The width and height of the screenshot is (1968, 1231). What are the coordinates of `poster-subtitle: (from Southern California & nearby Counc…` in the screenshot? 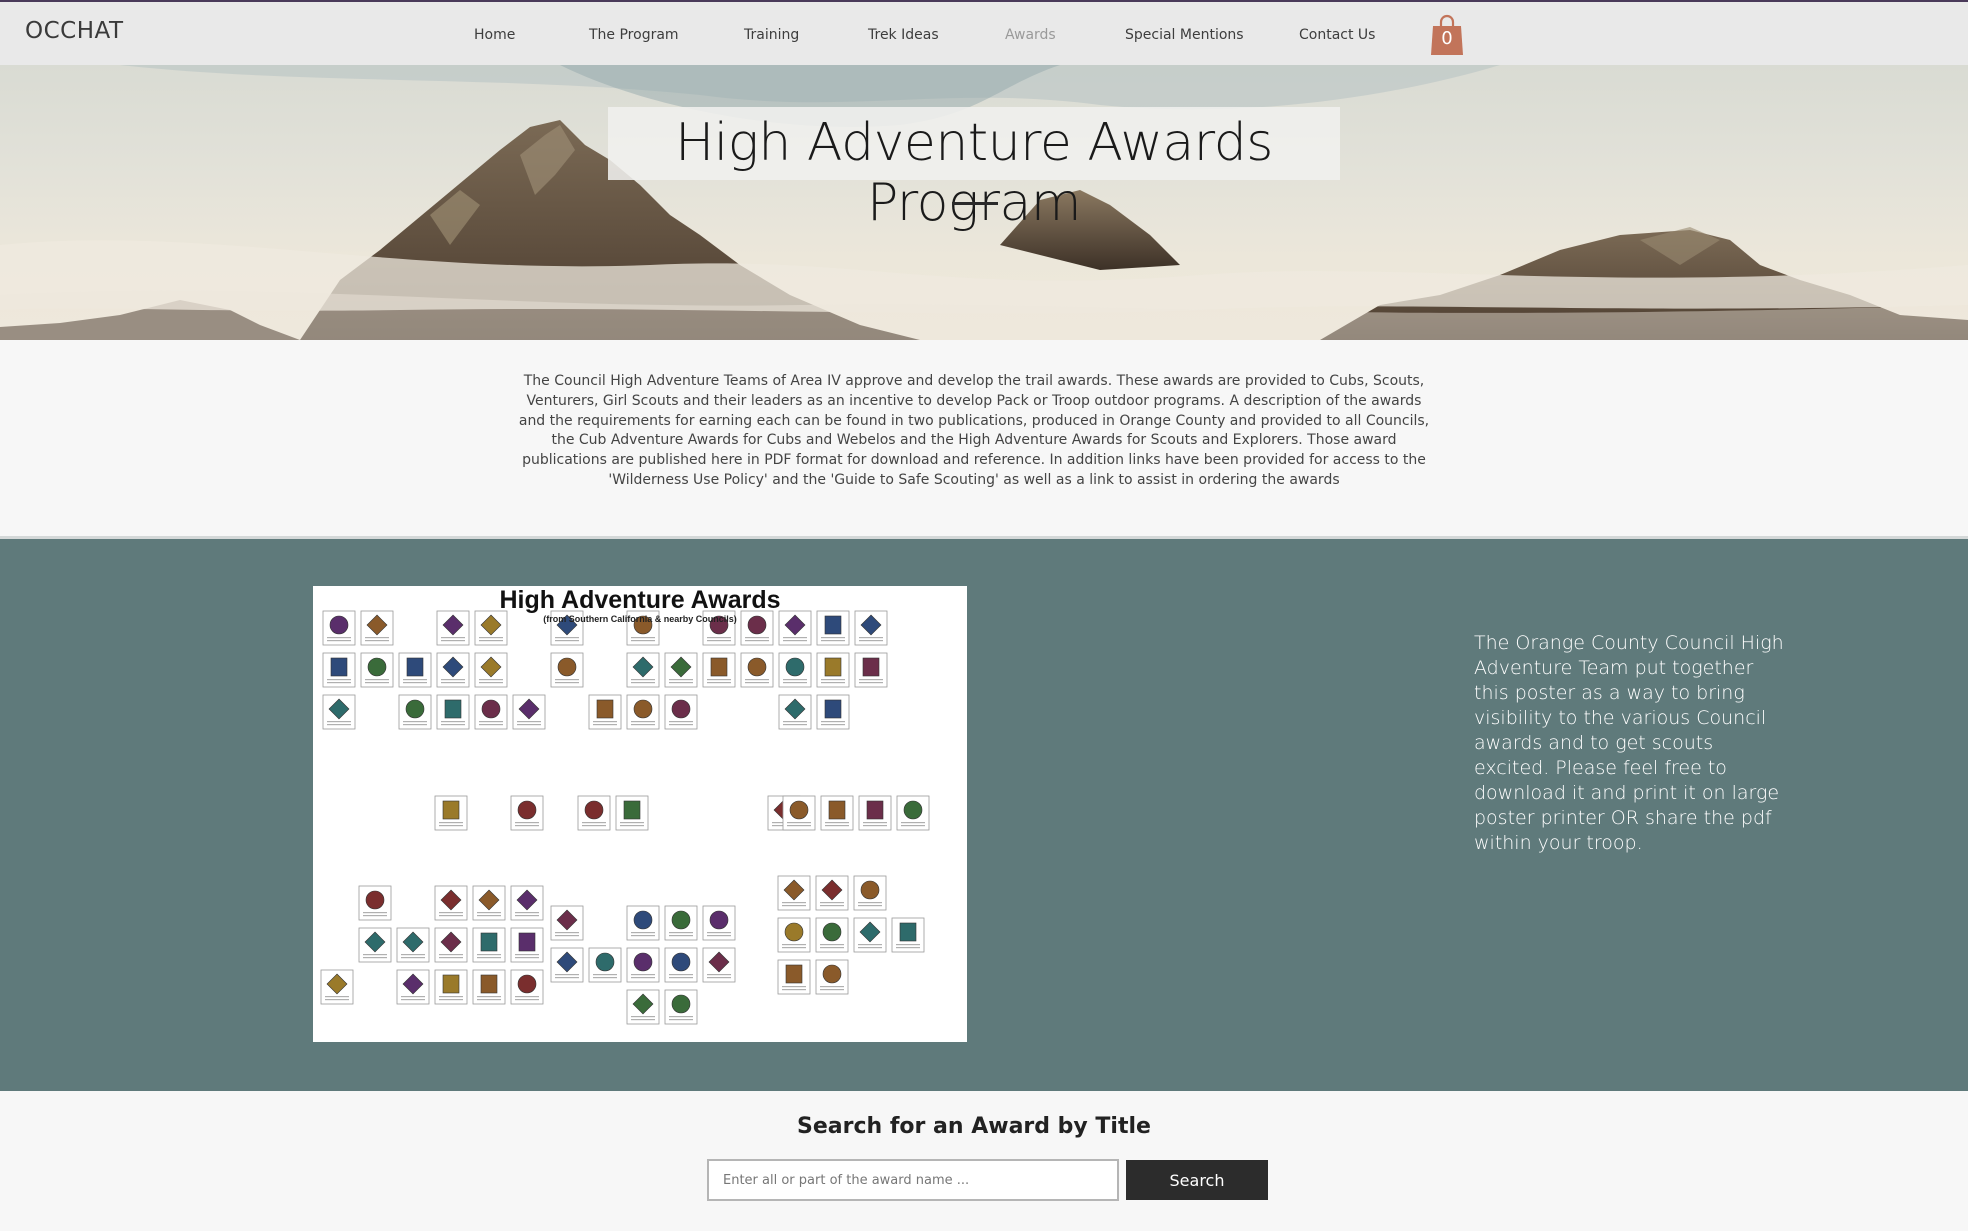 It's located at (640, 619).